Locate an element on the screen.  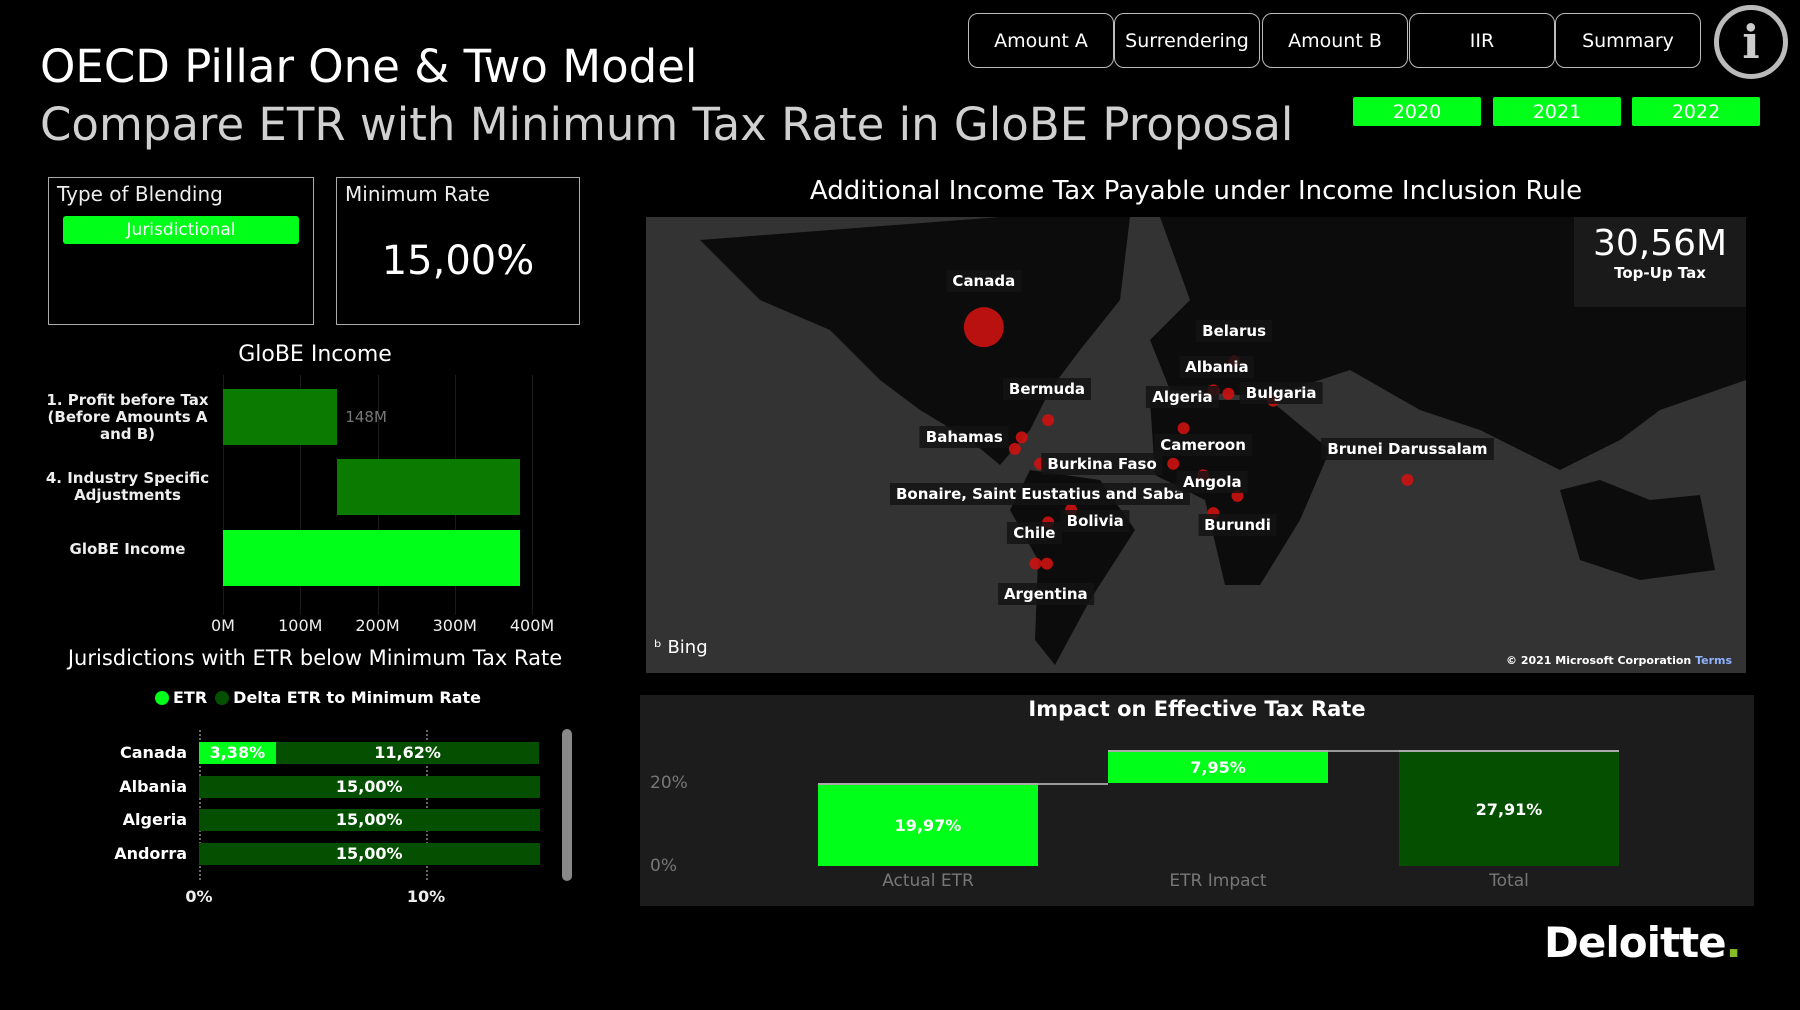
category-label: GloBE Income is located at coordinates (127, 549).